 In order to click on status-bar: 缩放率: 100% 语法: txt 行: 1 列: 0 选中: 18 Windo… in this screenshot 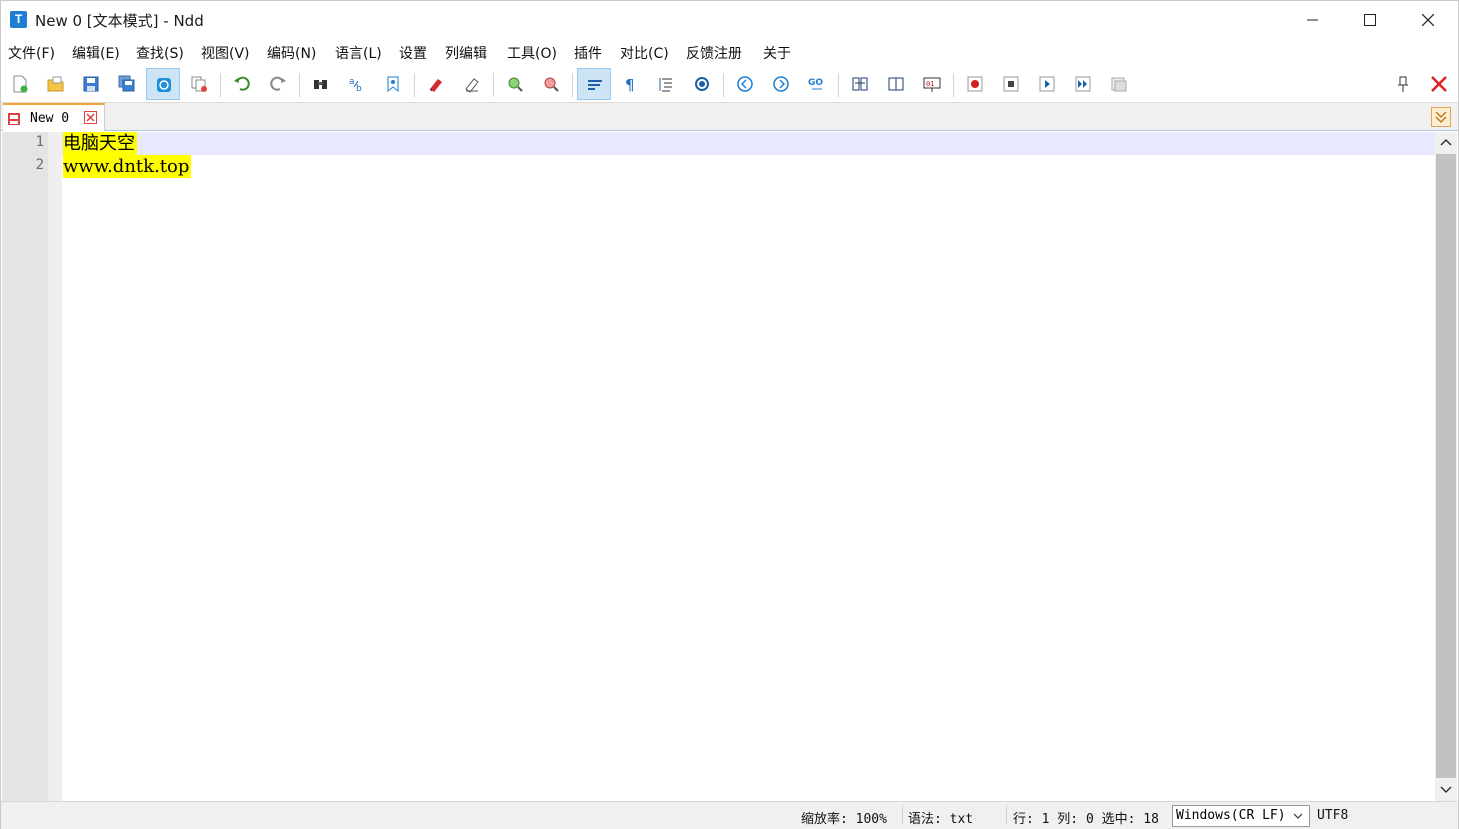, I will do `click(729, 815)`.